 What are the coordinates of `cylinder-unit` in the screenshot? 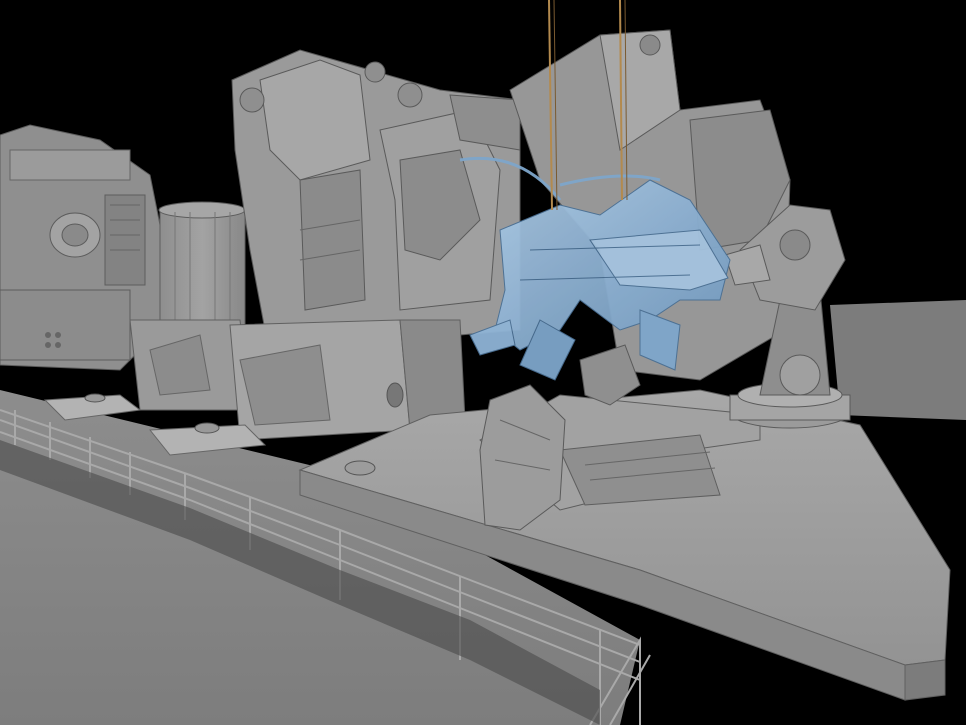 It's located at (202, 264).